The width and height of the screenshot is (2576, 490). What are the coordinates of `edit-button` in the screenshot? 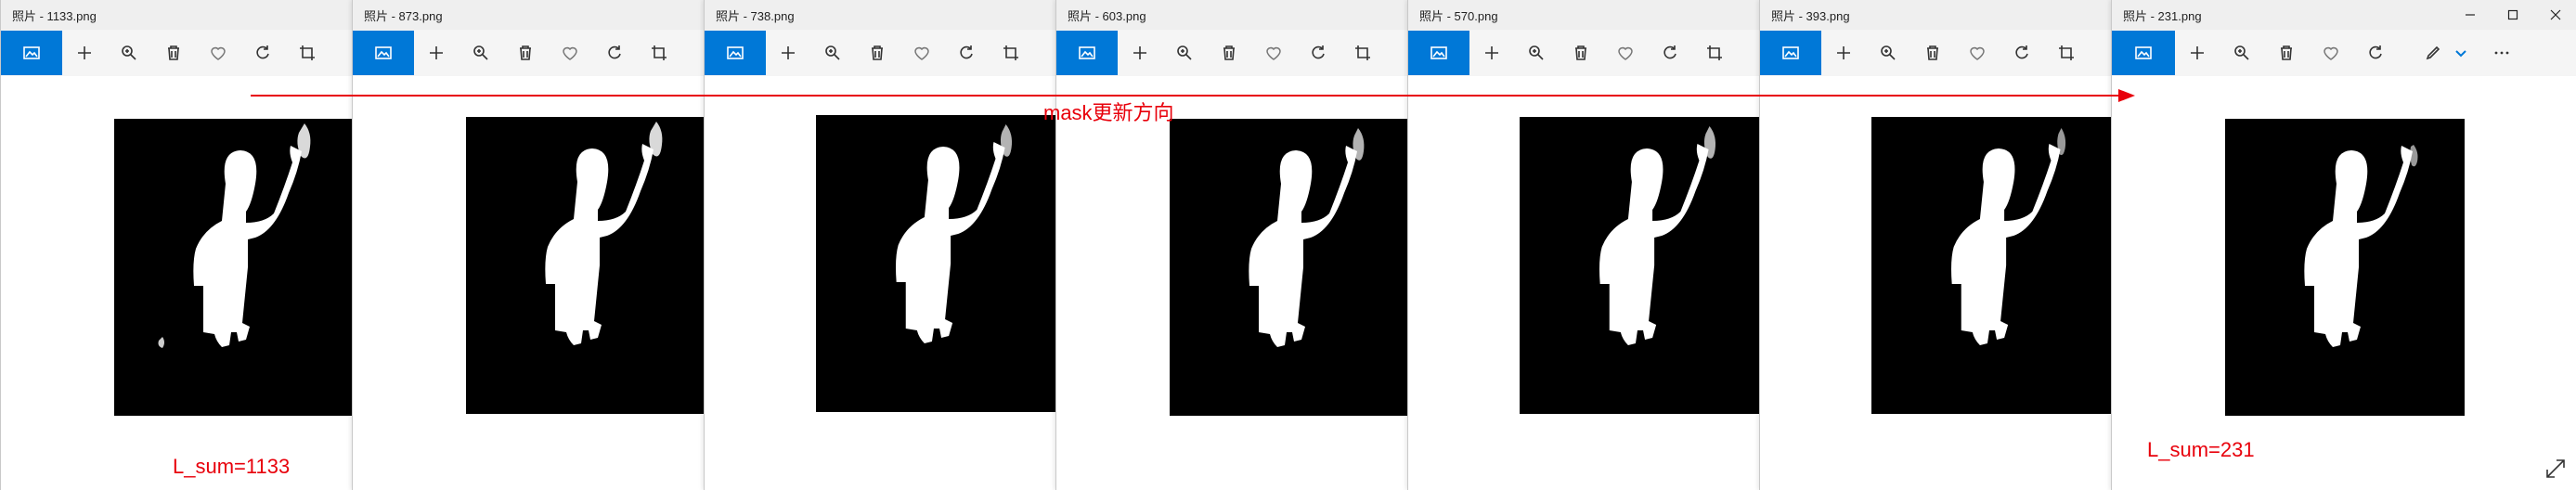 It's located at (2433, 53).